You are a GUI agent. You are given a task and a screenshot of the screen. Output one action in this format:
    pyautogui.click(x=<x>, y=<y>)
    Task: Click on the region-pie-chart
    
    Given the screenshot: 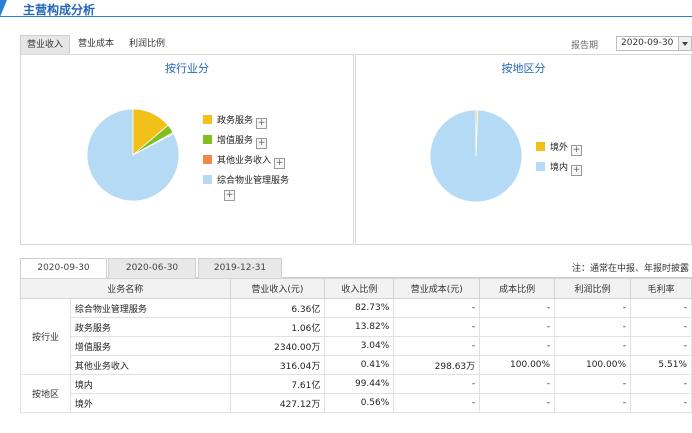 What is the action you would take?
    pyautogui.click(x=476, y=156)
    